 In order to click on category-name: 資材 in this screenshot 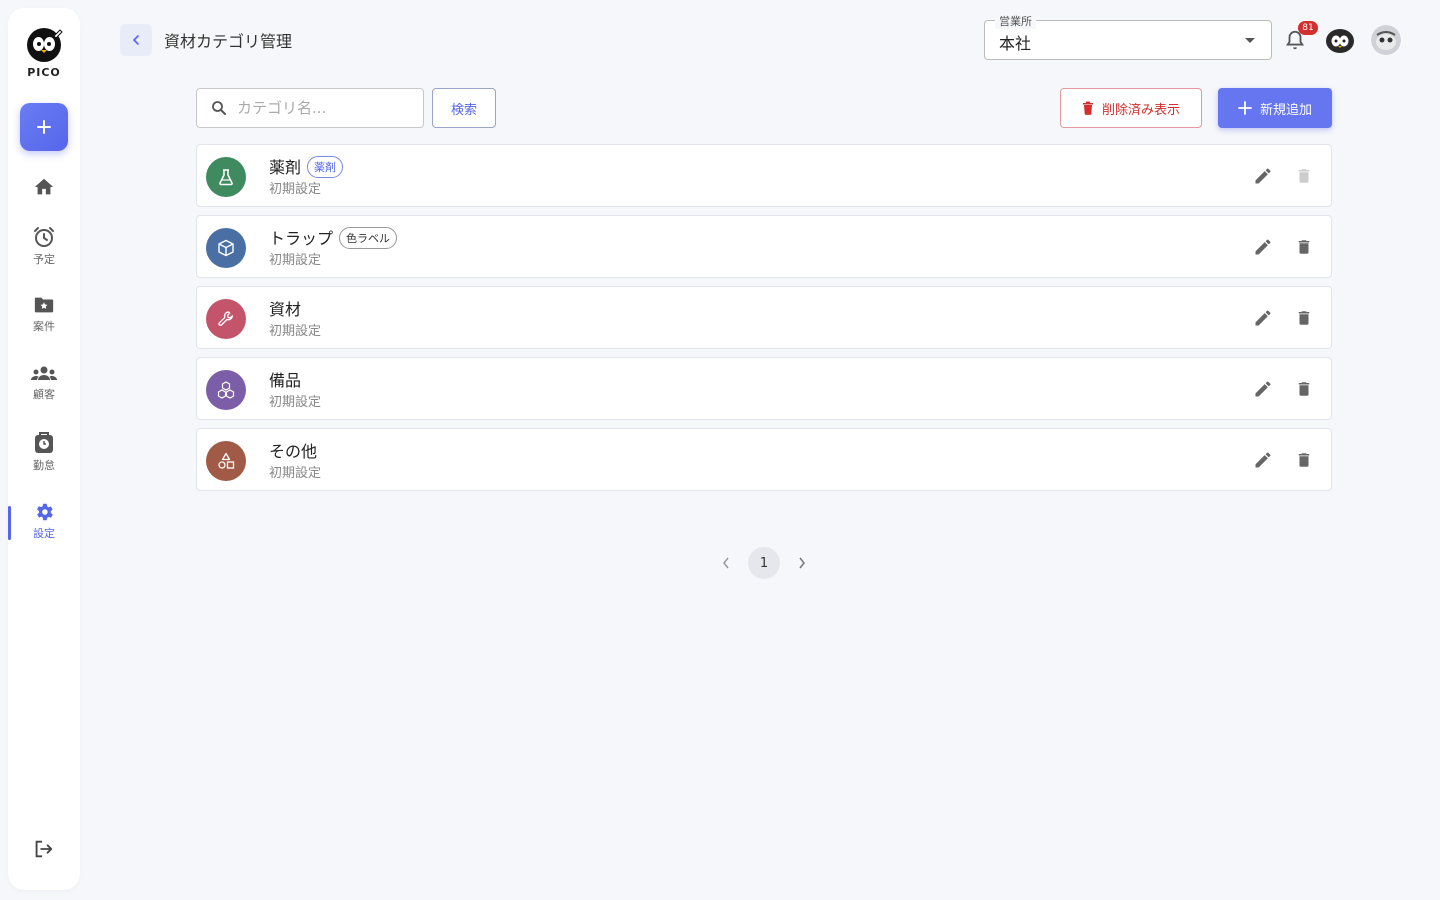, I will do `click(285, 309)`.